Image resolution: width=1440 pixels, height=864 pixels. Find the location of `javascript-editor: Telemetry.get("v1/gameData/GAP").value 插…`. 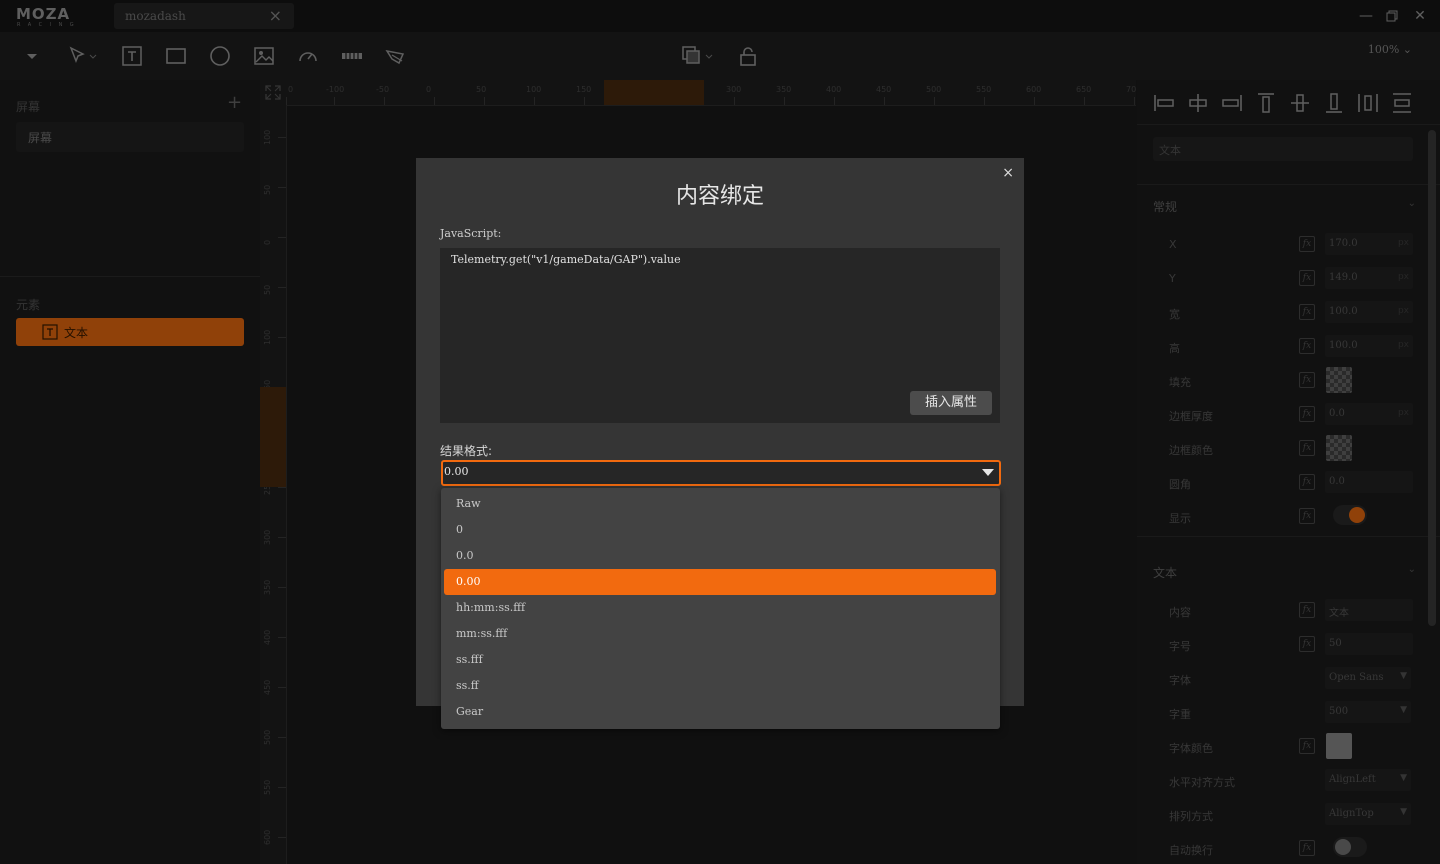

javascript-editor: Telemetry.get("v1/gameData/GAP").value 插… is located at coordinates (720, 335).